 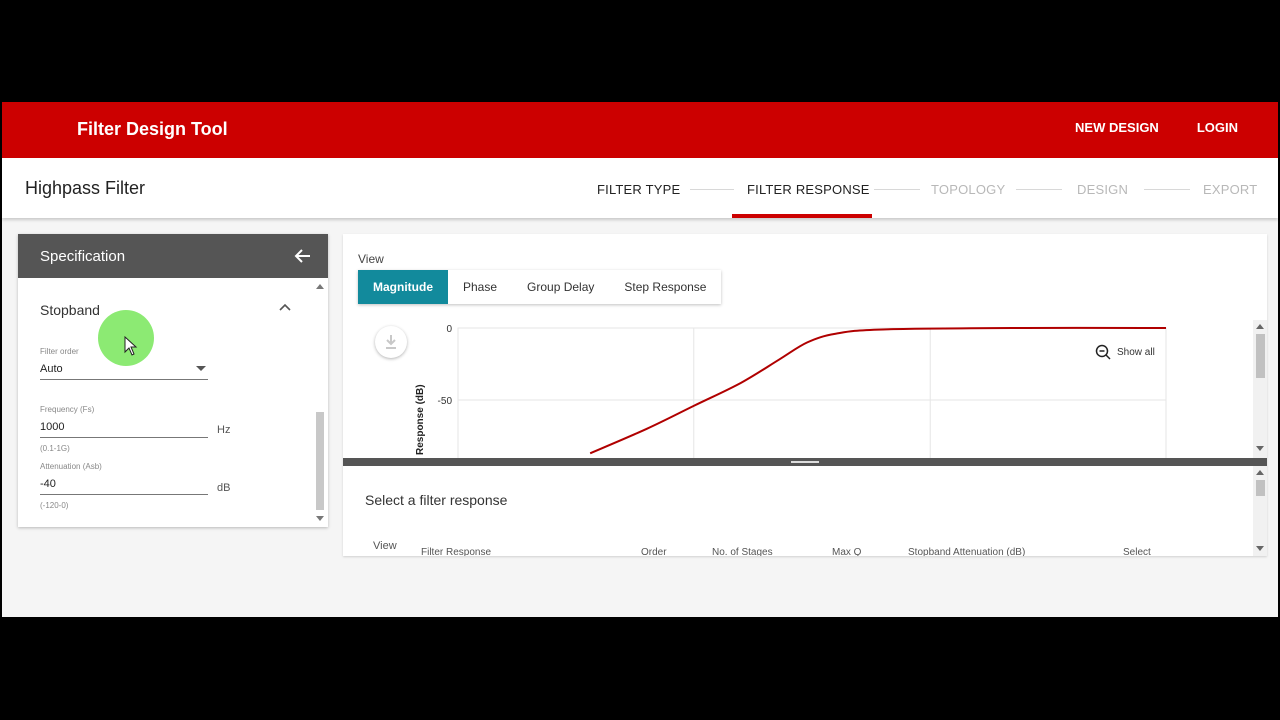 What do you see at coordinates (802, 216) in the screenshot?
I see `active-step-indicator` at bounding box center [802, 216].